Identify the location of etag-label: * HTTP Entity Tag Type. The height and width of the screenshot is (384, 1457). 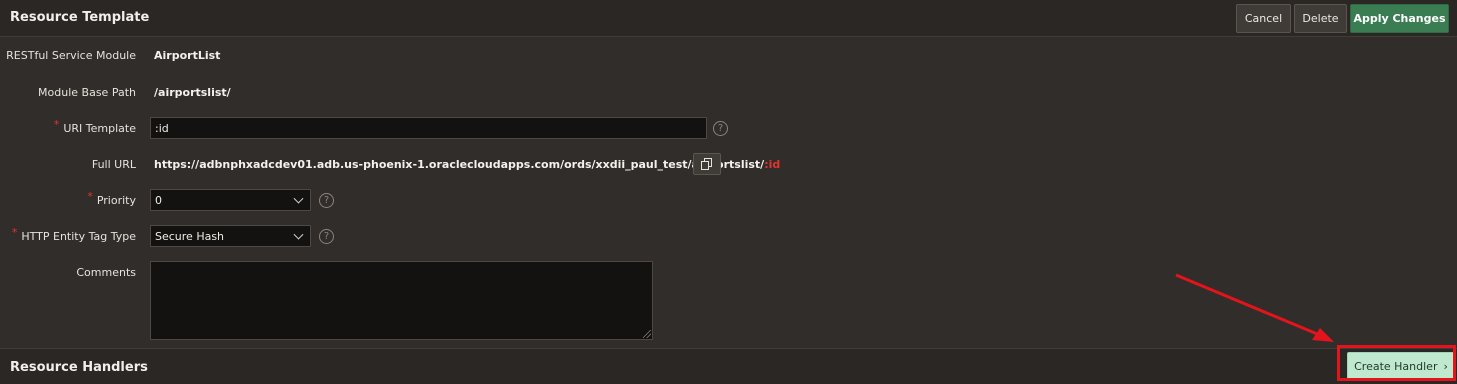
(68, 234).